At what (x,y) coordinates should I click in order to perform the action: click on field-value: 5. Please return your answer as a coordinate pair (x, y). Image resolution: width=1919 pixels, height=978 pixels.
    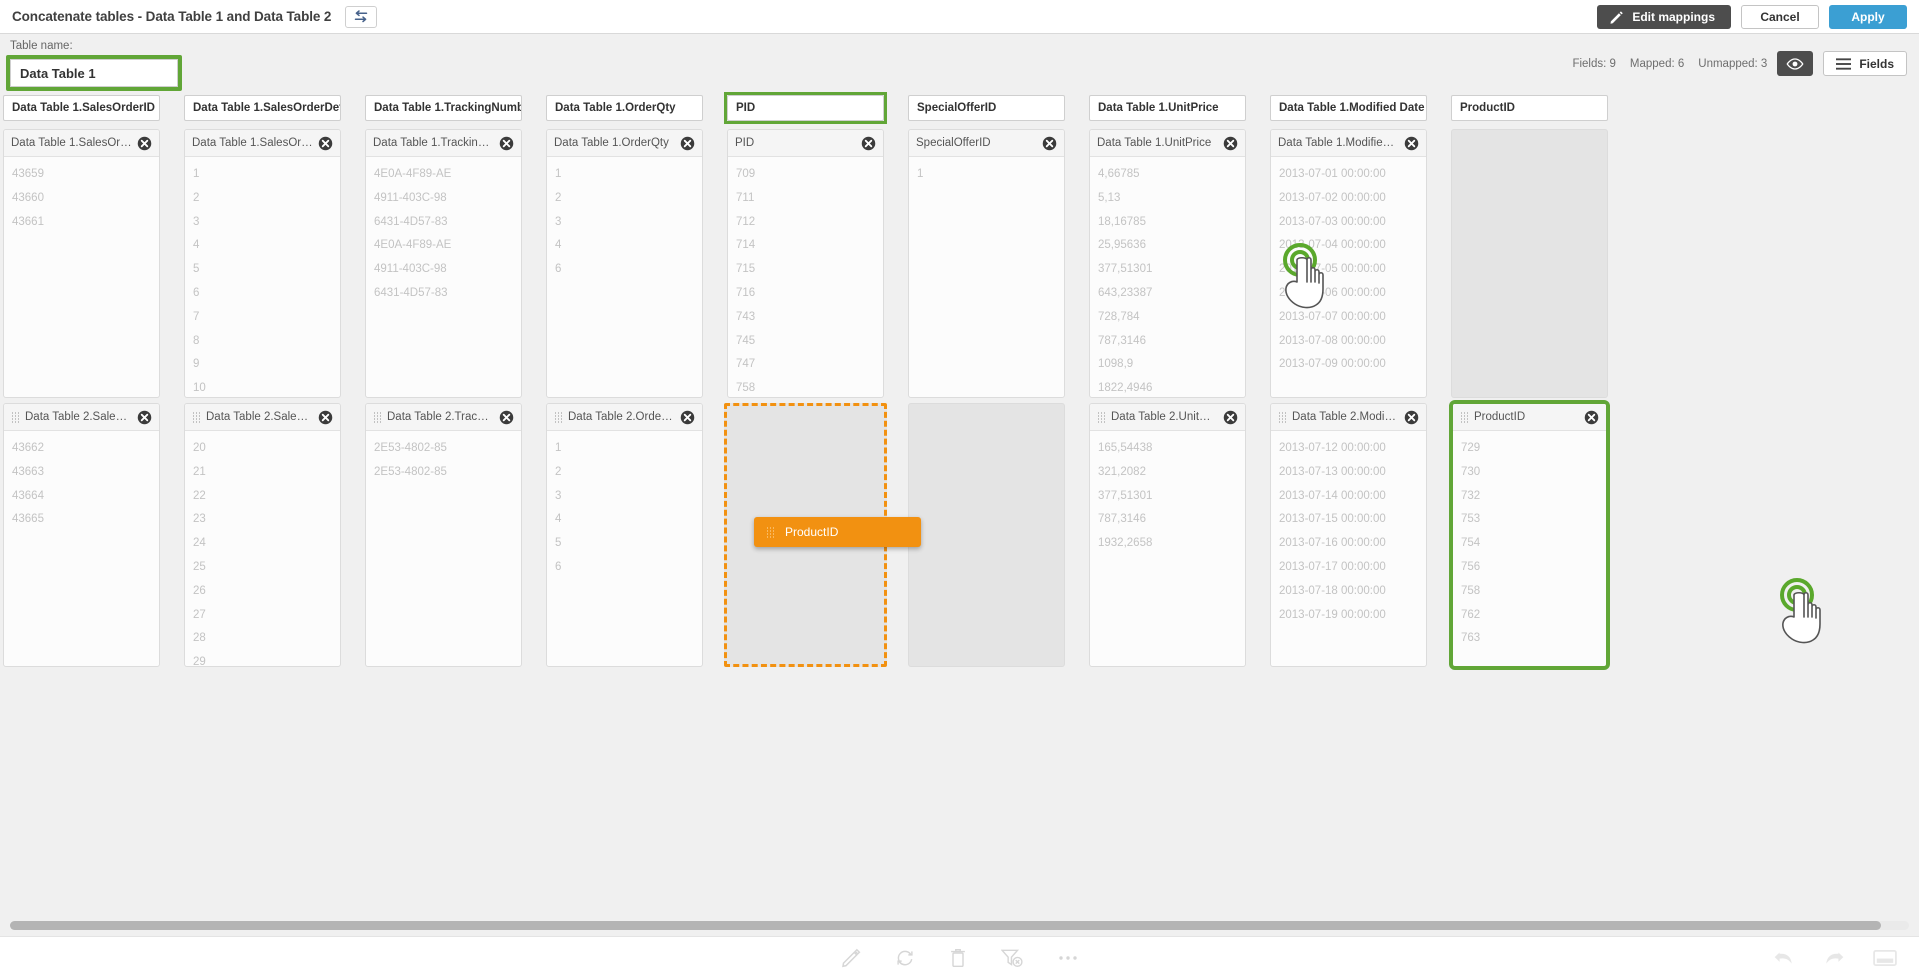
    Looking at the image, I should click on (196, 269).